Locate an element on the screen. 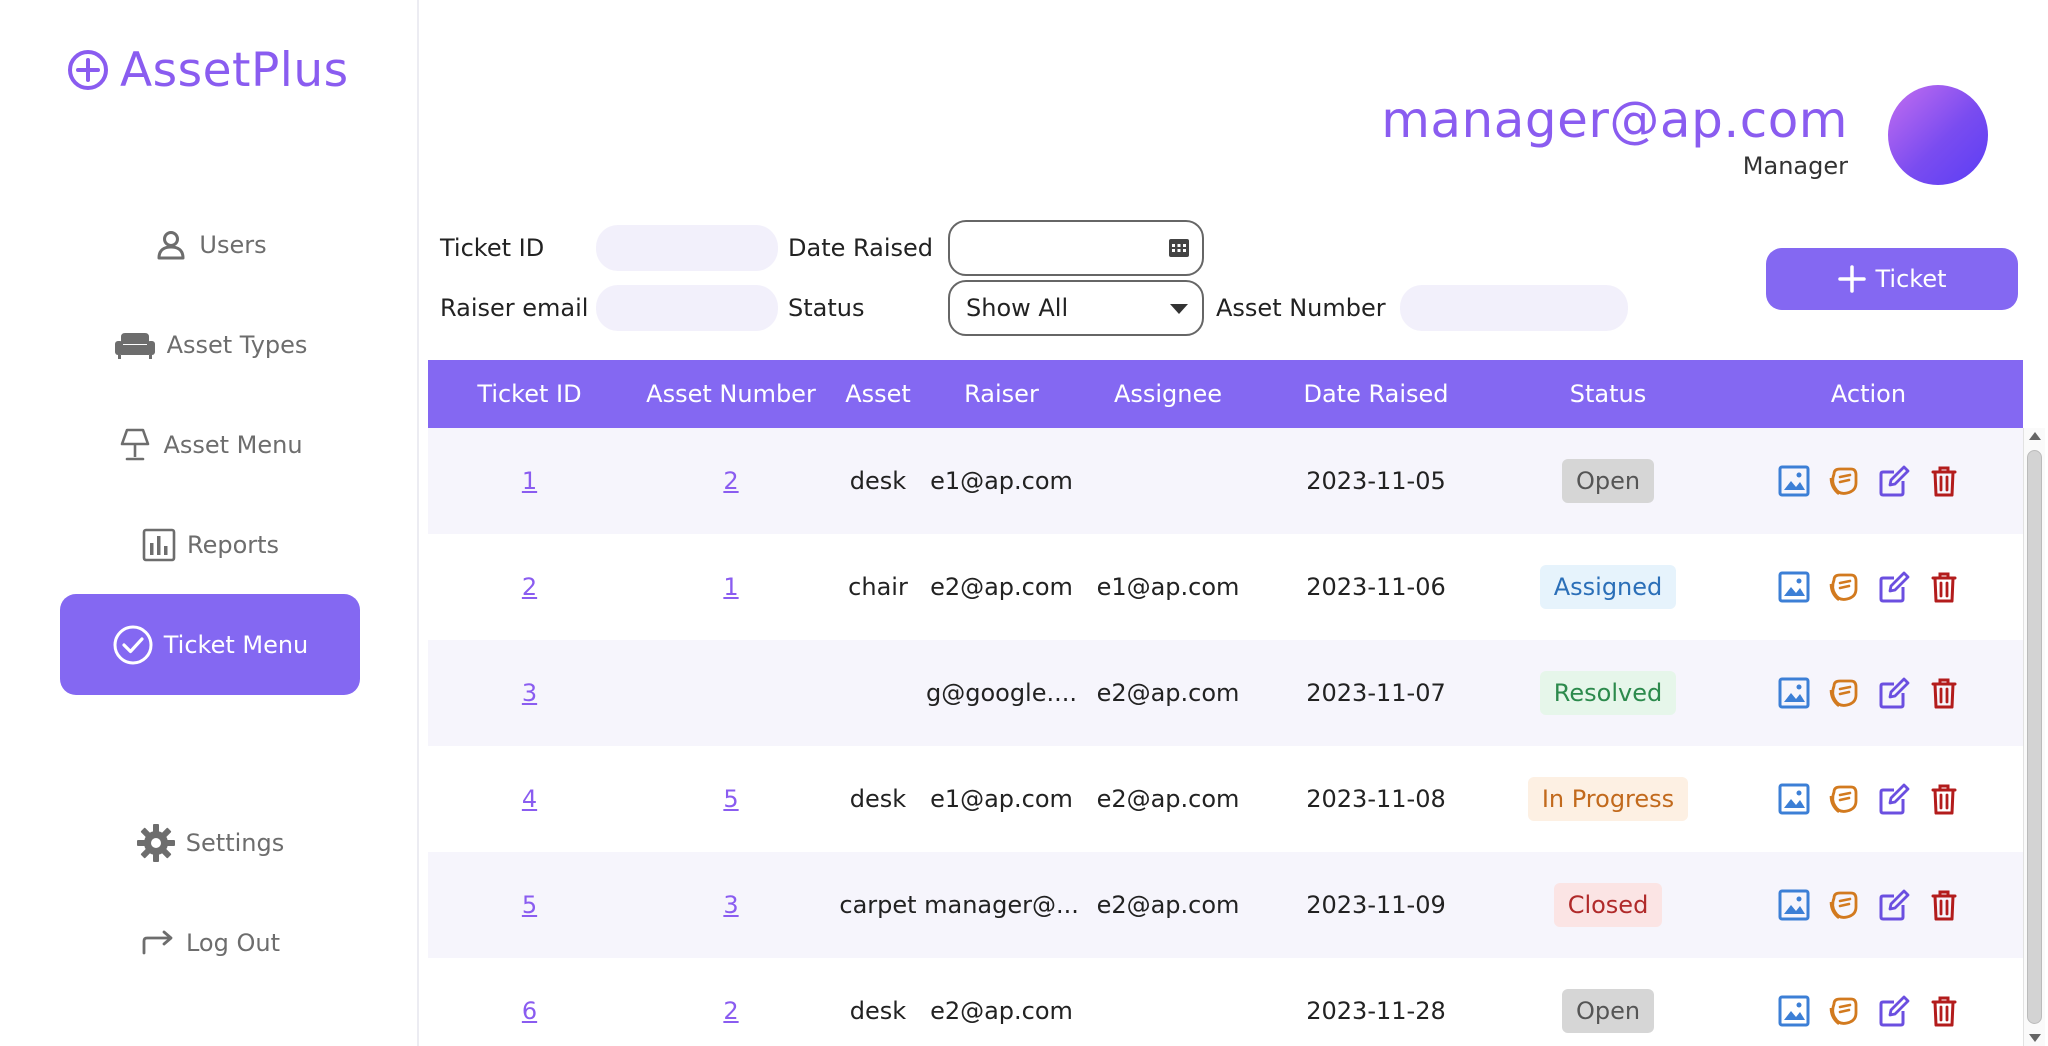 The width and height of the screenshot is (2048, 1046). date-raised-filter-input is located at coordinates (1076, 248).